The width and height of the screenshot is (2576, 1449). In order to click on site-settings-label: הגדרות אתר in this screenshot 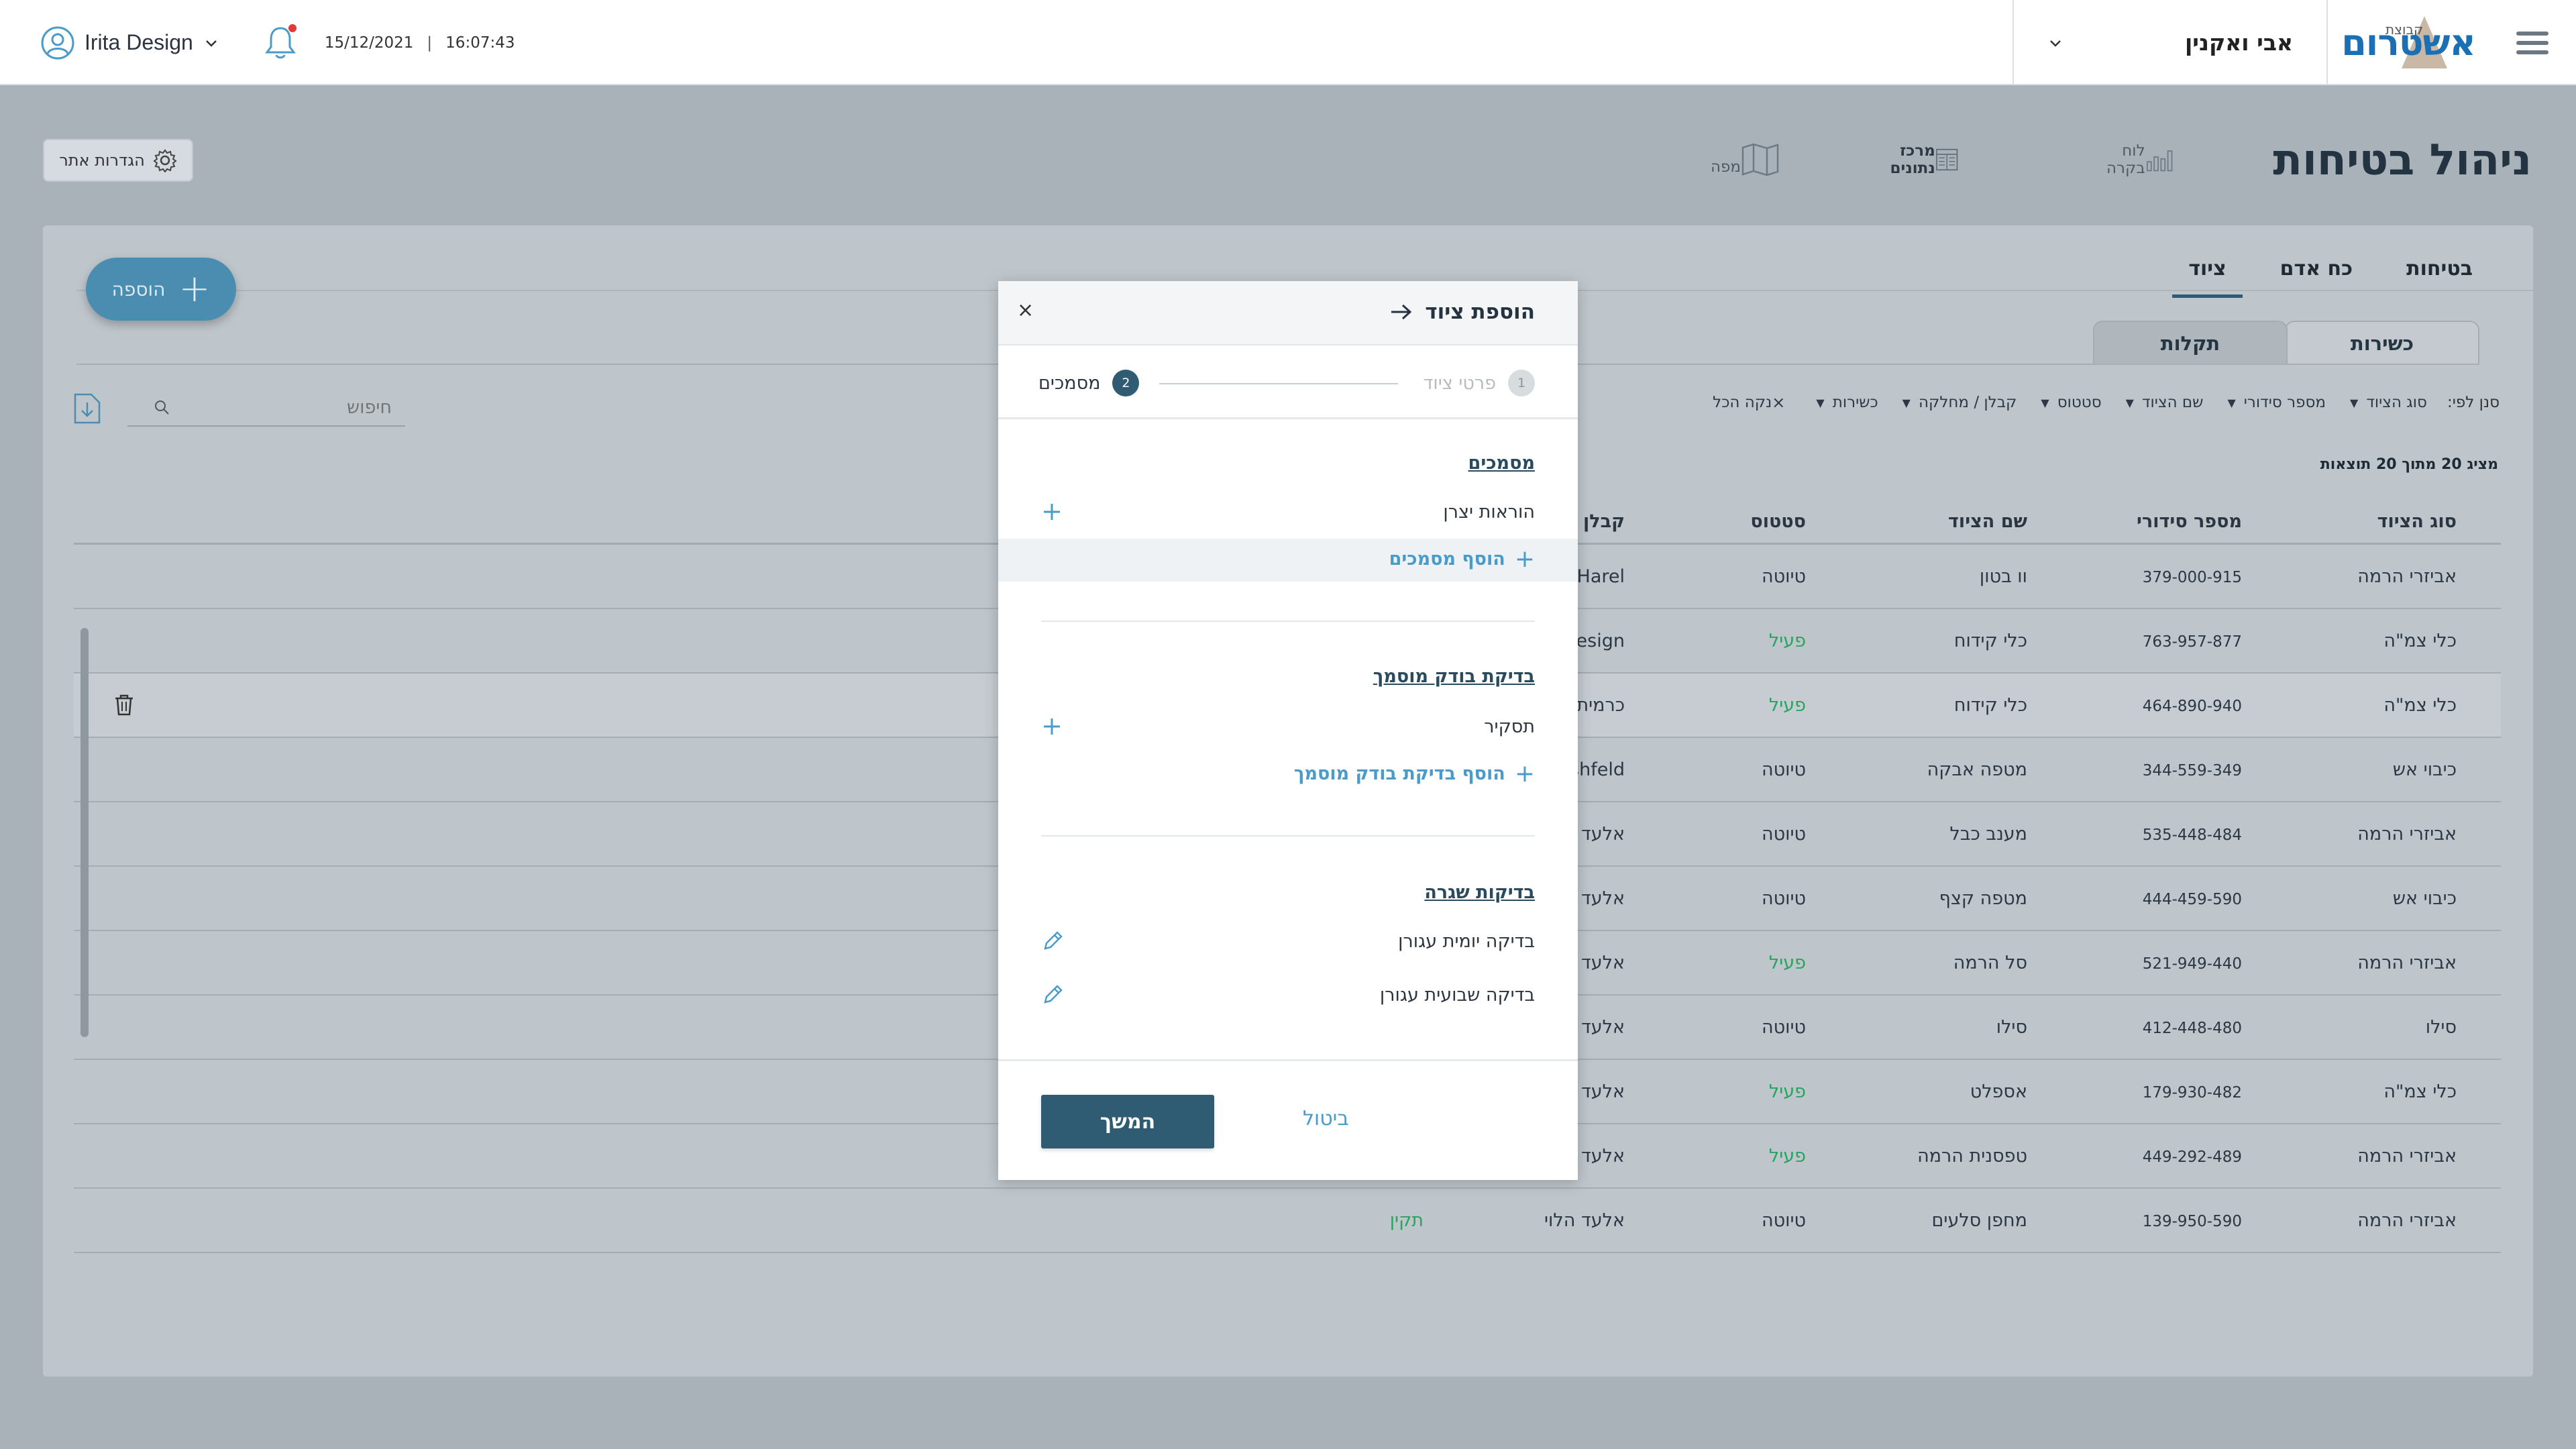, I will do `click(102, 160)`.